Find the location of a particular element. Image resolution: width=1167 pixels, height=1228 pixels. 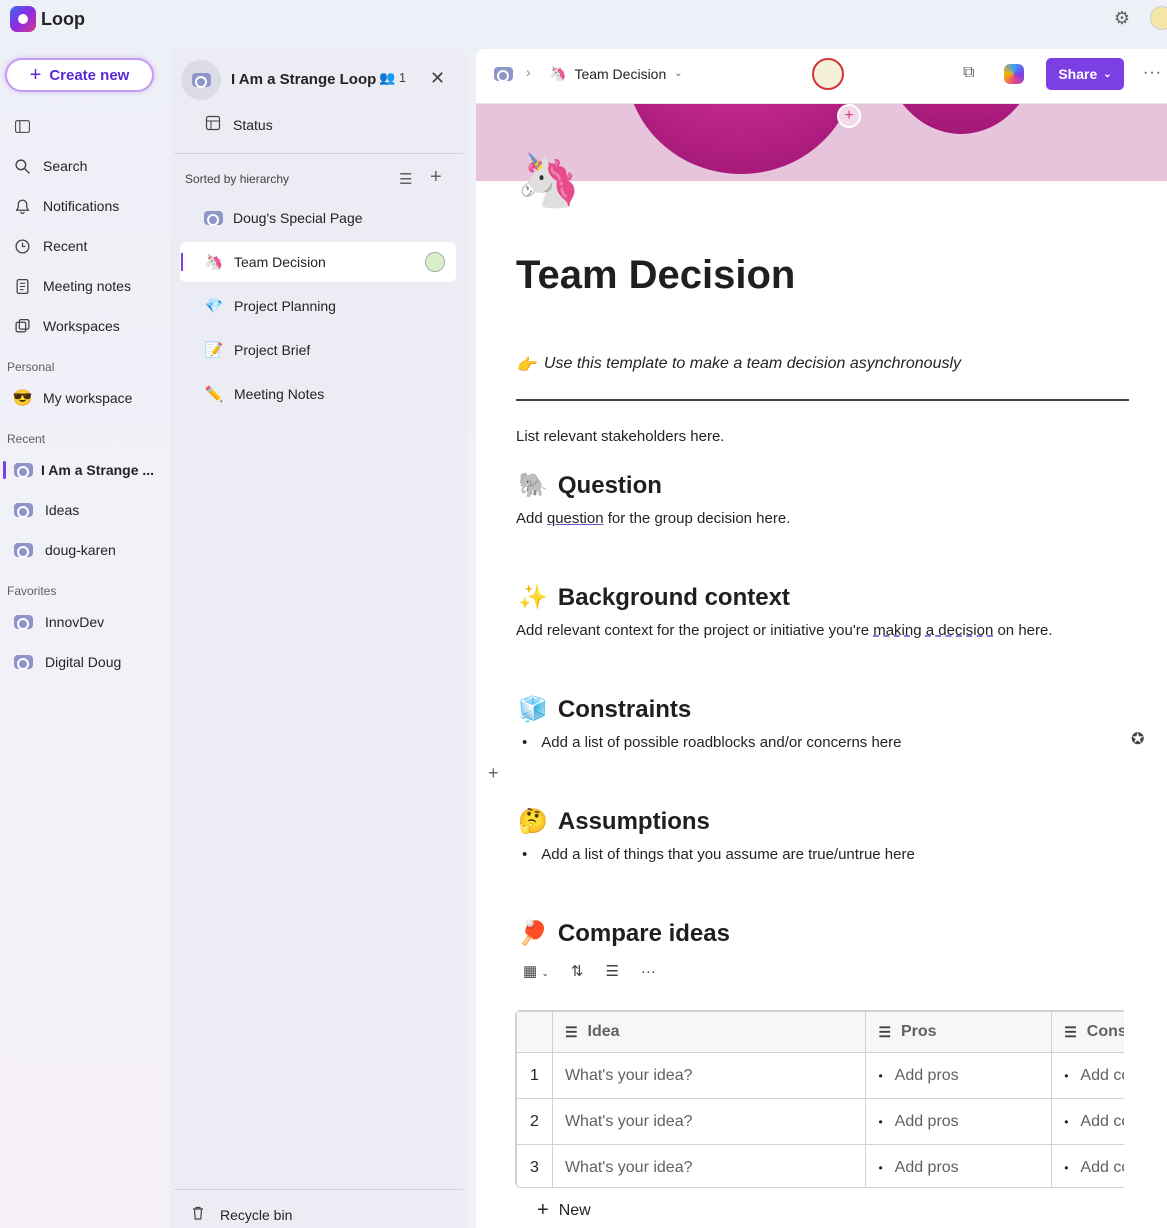

cell-text: Add cons is located at coordinates (1102, 1167).